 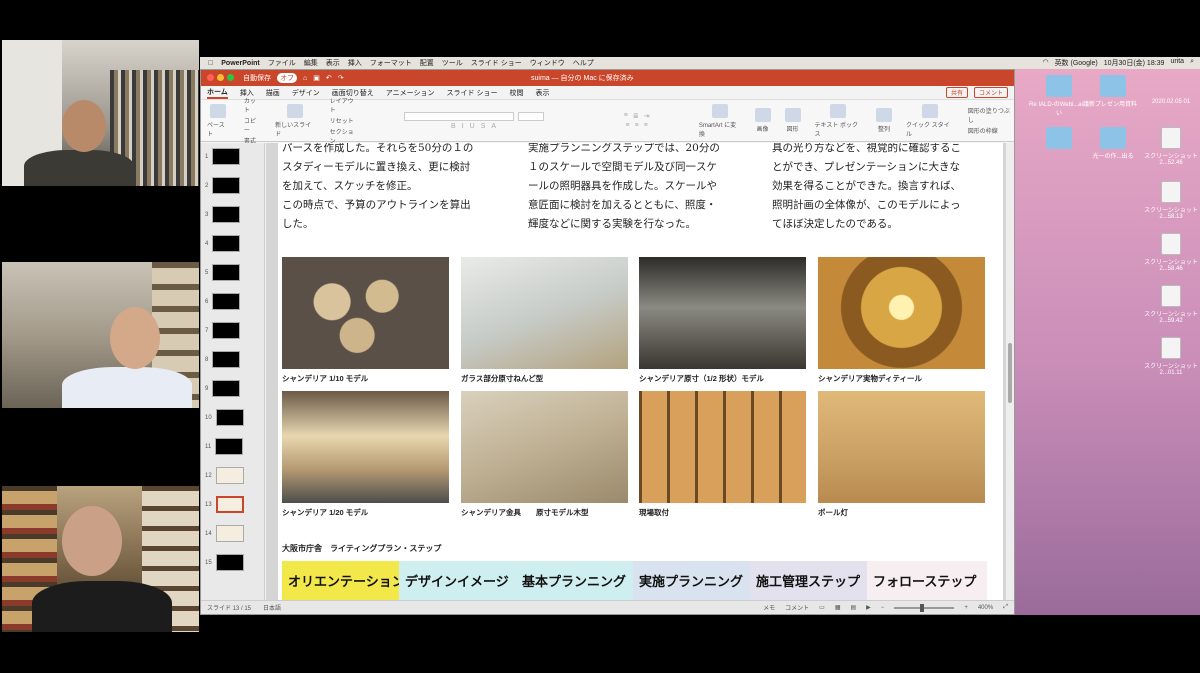 I want to click on menu-window: ウィンドウ, so click(x=547, y=63).